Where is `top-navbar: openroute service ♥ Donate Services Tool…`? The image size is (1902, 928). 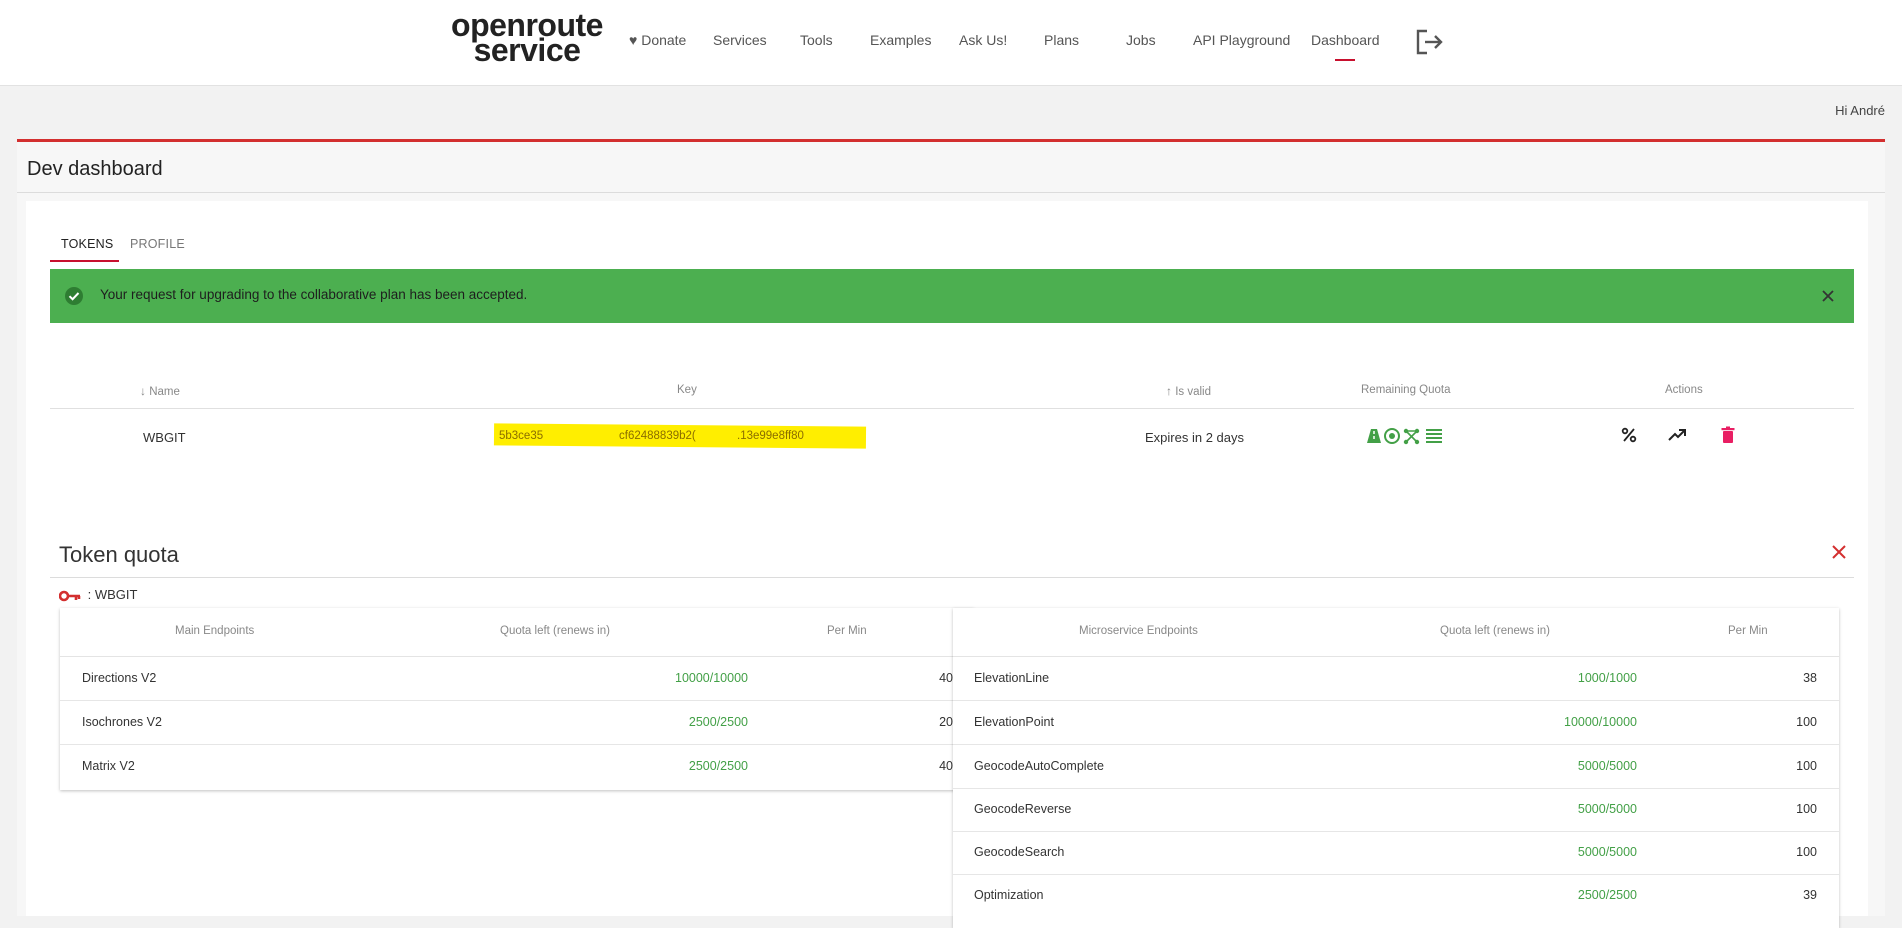 top-navbar: openroute service ♥ Donate Services Tool… is located at coordinates (951, 43).